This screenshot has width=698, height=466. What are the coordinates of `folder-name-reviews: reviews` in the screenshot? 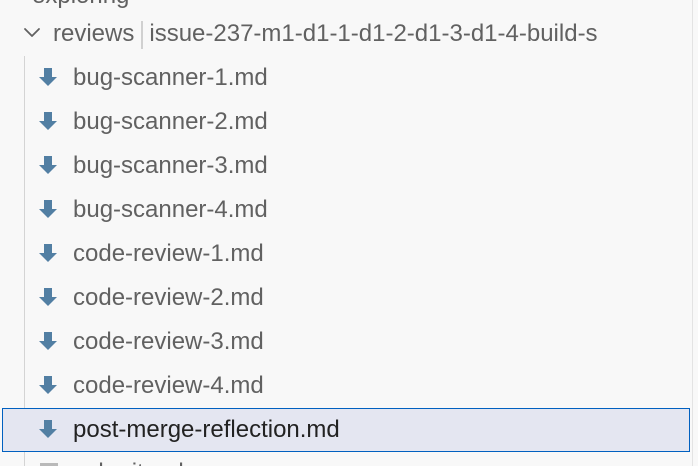 It's located at (94, 33).